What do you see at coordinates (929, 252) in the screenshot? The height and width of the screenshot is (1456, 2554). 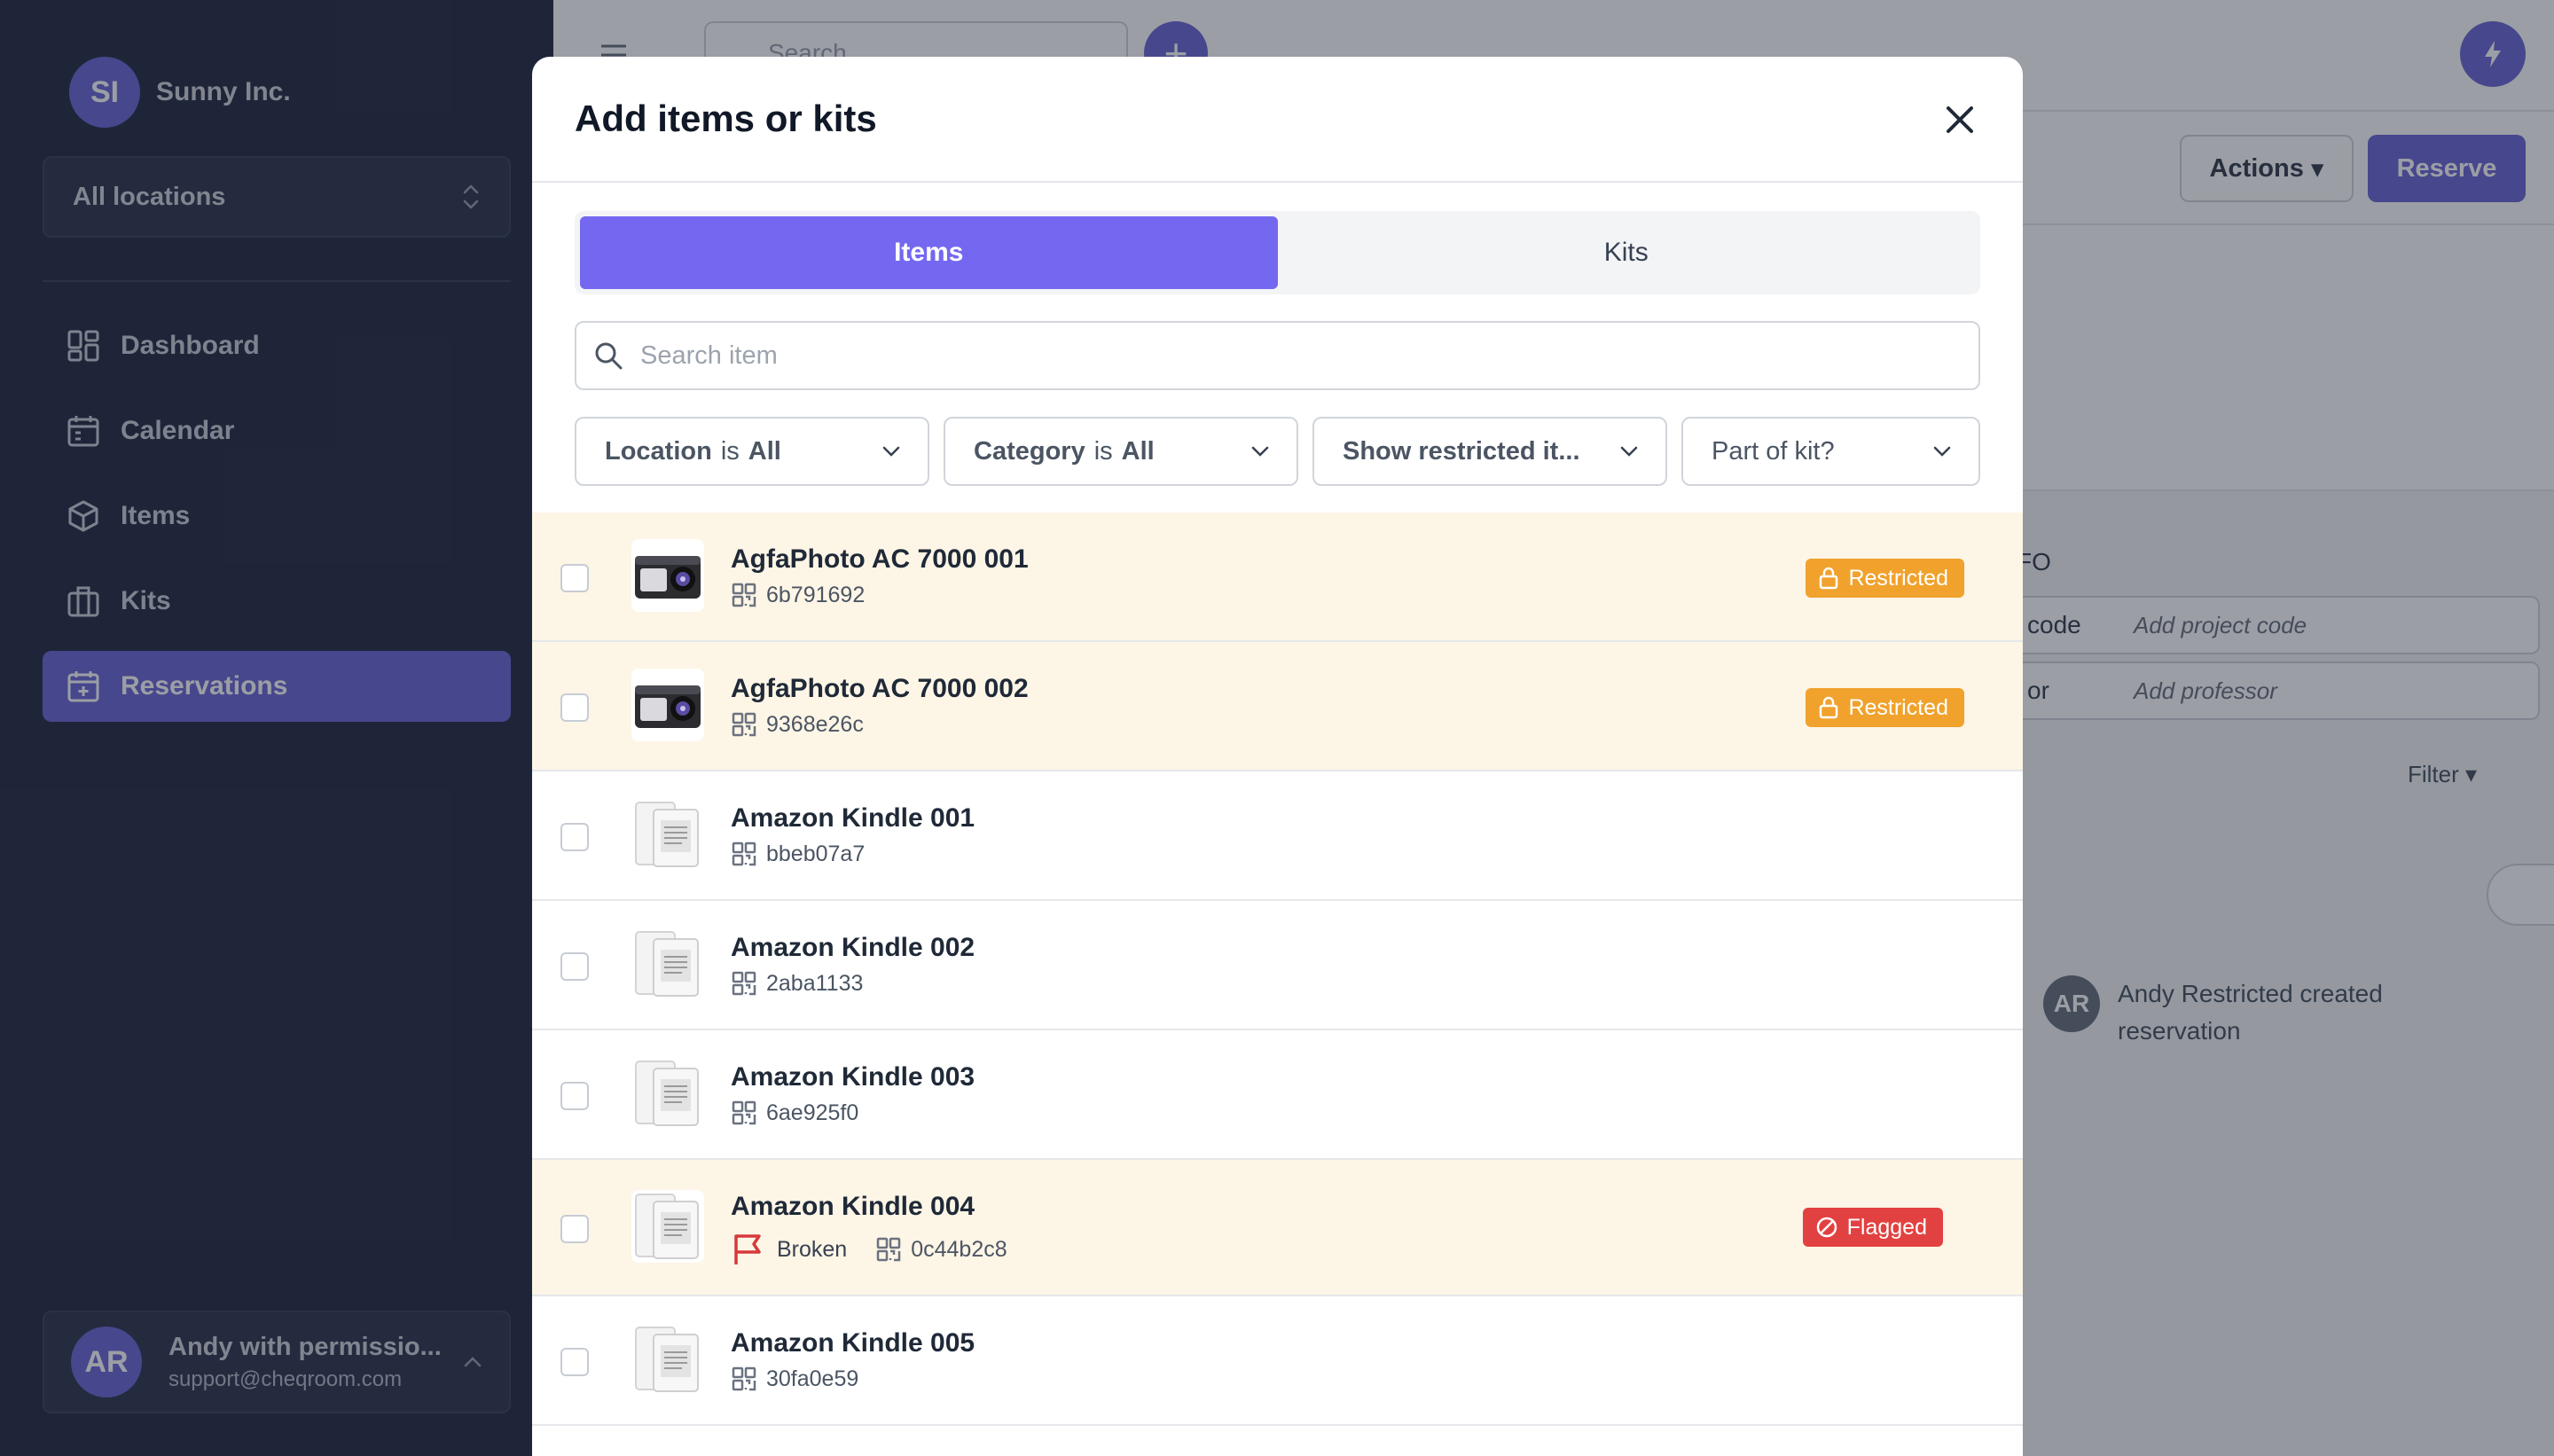 I see `tab-items: Items` at bounding box center [929, 252].